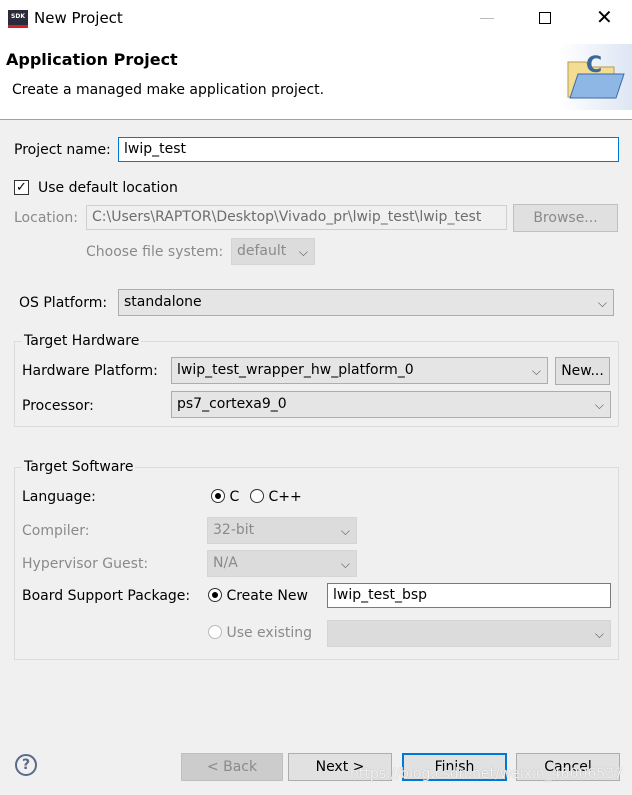 This screenshot has width=632, height=795. Describe the element at coordinates (78, 18) in the screenshot. I see `window-title: New Project` at that location.